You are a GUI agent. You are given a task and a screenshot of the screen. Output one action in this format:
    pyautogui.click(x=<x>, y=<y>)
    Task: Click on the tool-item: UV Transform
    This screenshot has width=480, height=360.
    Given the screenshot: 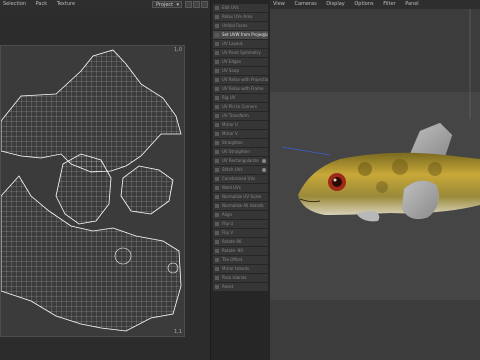 What is the action you would take?
    pyautogui.click(x=240, y=116)
    